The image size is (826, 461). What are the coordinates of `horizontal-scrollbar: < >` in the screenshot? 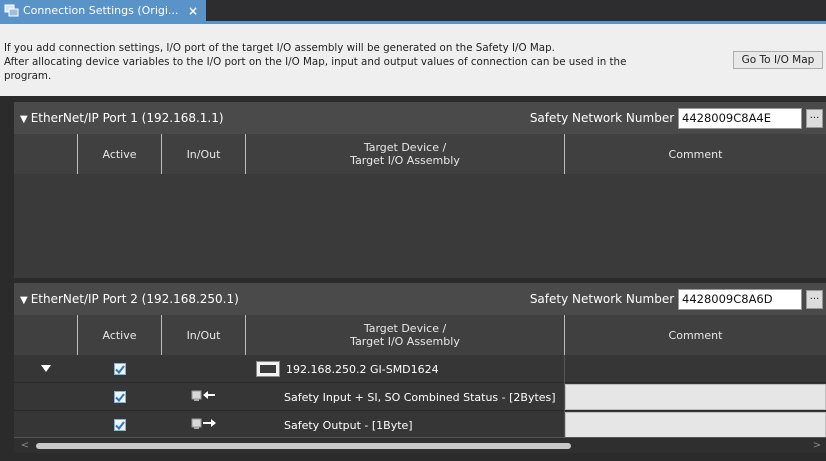 It's located at (420, 445).